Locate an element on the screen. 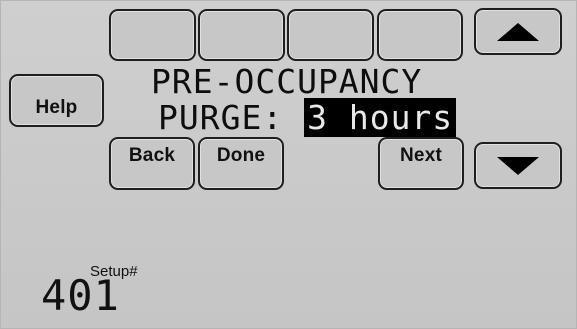  done-button-label: Done is located at coordinates (241, 155).